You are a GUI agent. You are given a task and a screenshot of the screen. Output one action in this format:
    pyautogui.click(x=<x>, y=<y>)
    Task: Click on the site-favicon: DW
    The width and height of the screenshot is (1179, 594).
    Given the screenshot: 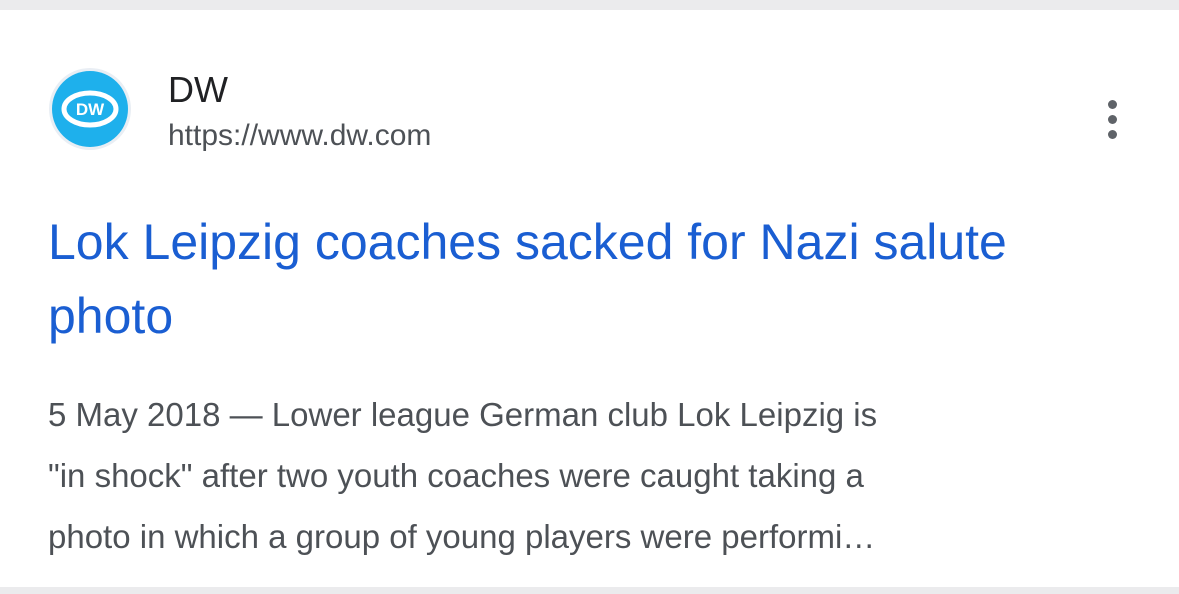 What is the action you would take?
    pyautogui.click(x=90, y=109)
    